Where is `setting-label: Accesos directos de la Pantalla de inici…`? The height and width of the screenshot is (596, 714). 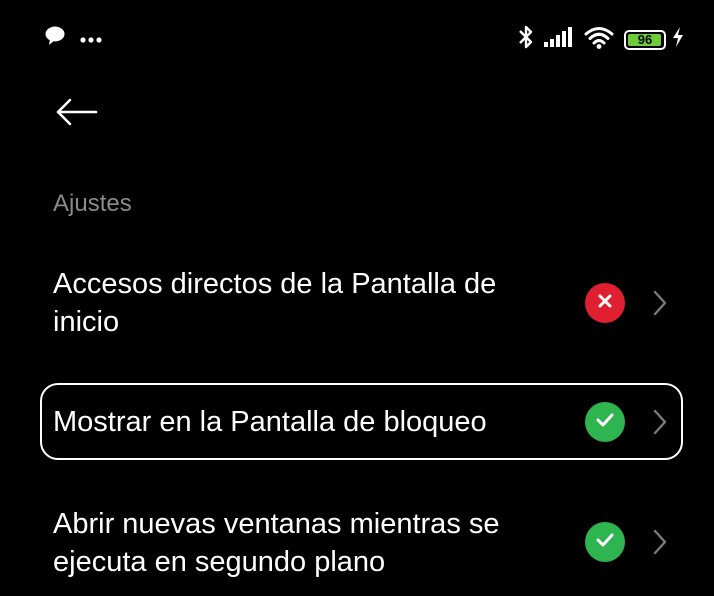 setting-label: Accesos directos de la Pantalla de inici… is located at coordinates (275, 303).